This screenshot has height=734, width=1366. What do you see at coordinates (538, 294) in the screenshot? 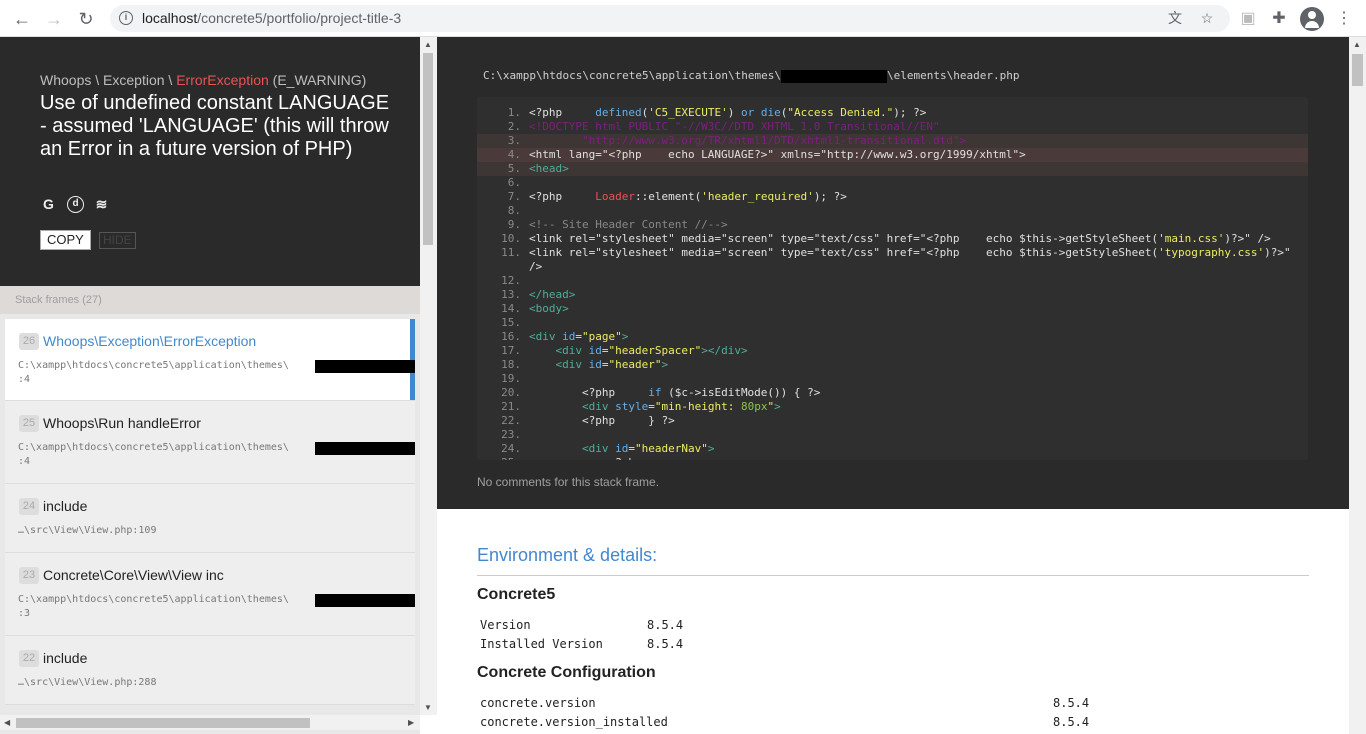
I see `code-line: 13. </head>` at bounding box center [538, 294].